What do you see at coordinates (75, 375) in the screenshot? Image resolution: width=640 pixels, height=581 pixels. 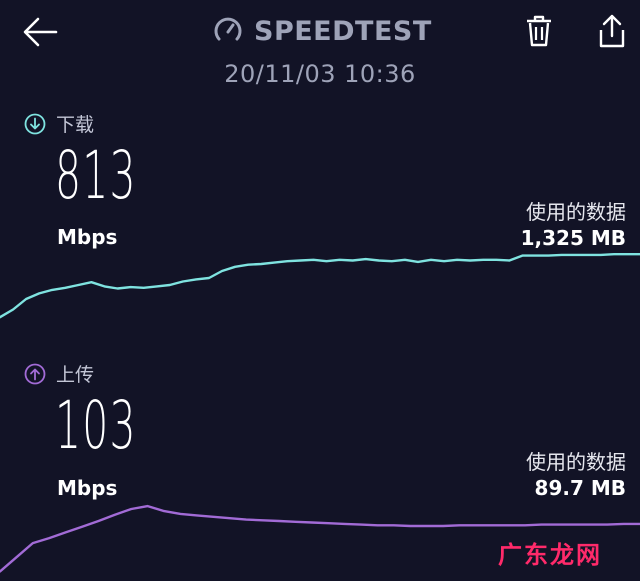 I see `upload-label: 上传` at bounding box center [75, 375].